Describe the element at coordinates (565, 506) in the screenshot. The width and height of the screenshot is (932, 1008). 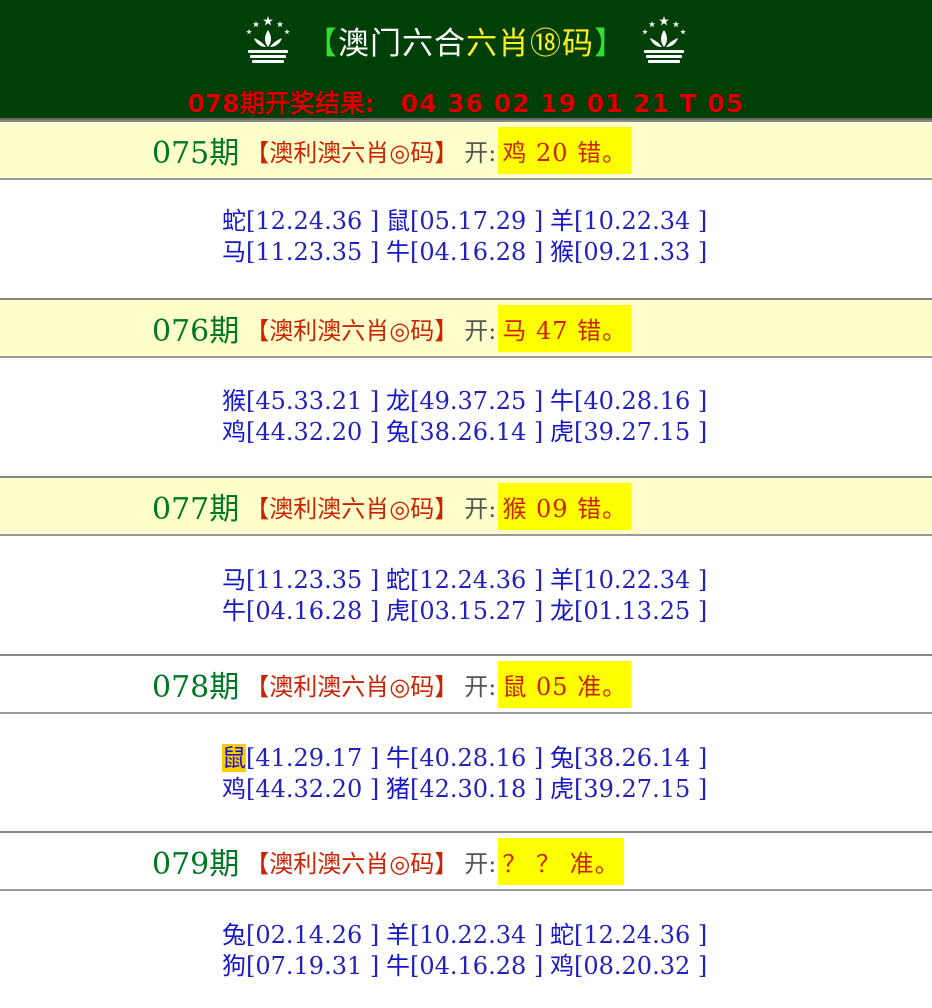
I see `issue-result: 猴 09 错。` at that location.